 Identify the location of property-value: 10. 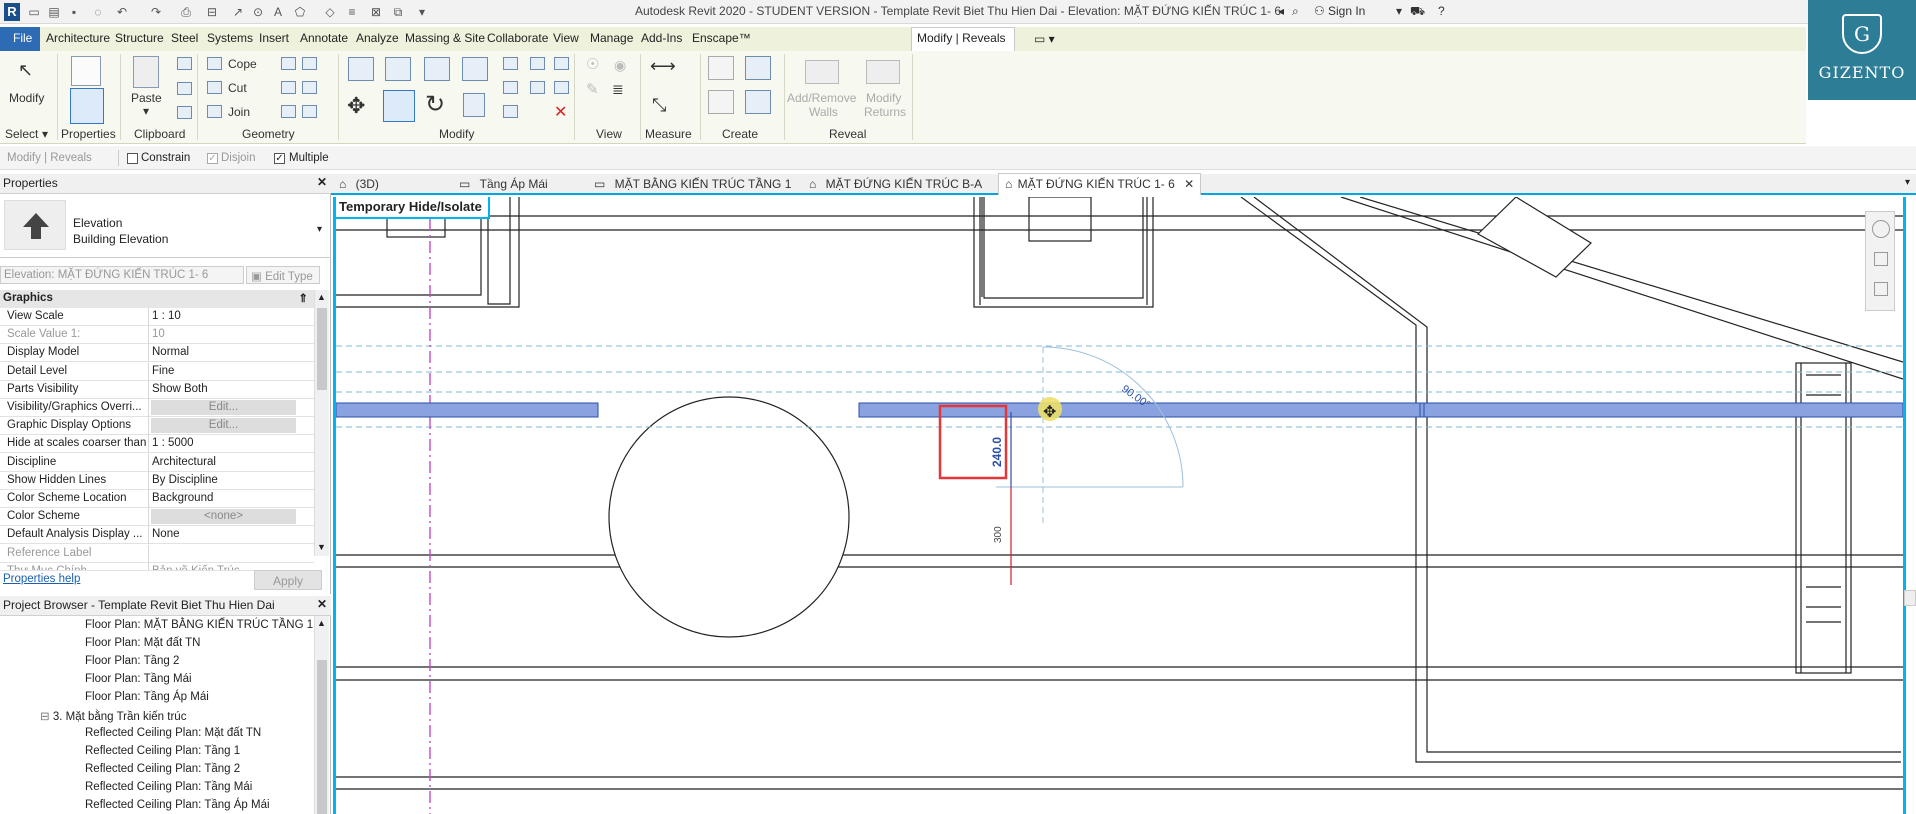
(158, 334).